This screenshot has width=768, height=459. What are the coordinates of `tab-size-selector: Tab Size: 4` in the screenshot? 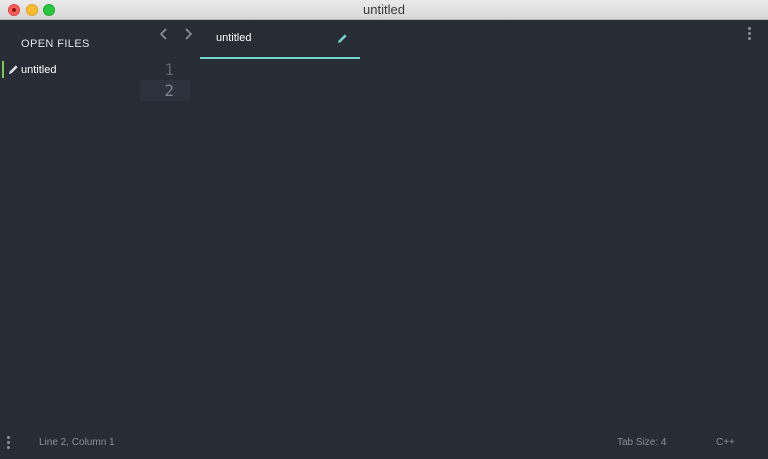 It's located at (641, 442).